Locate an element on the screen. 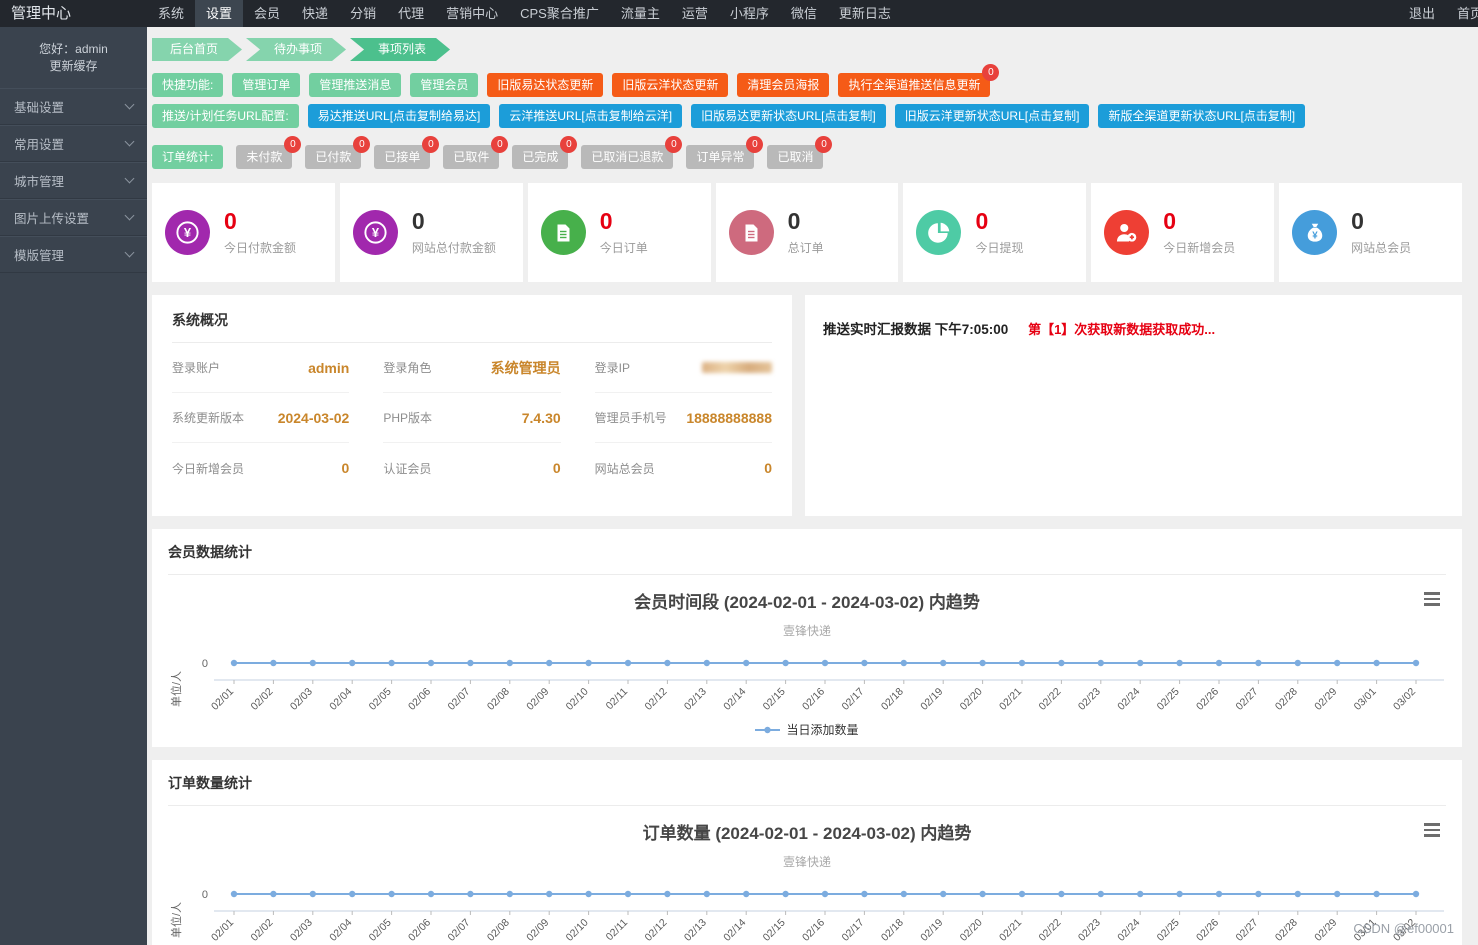 This screenshot has height=945, width=1478. overview-field: 系统更新版本 2024-03-02 is located at coordinates (261, 418).